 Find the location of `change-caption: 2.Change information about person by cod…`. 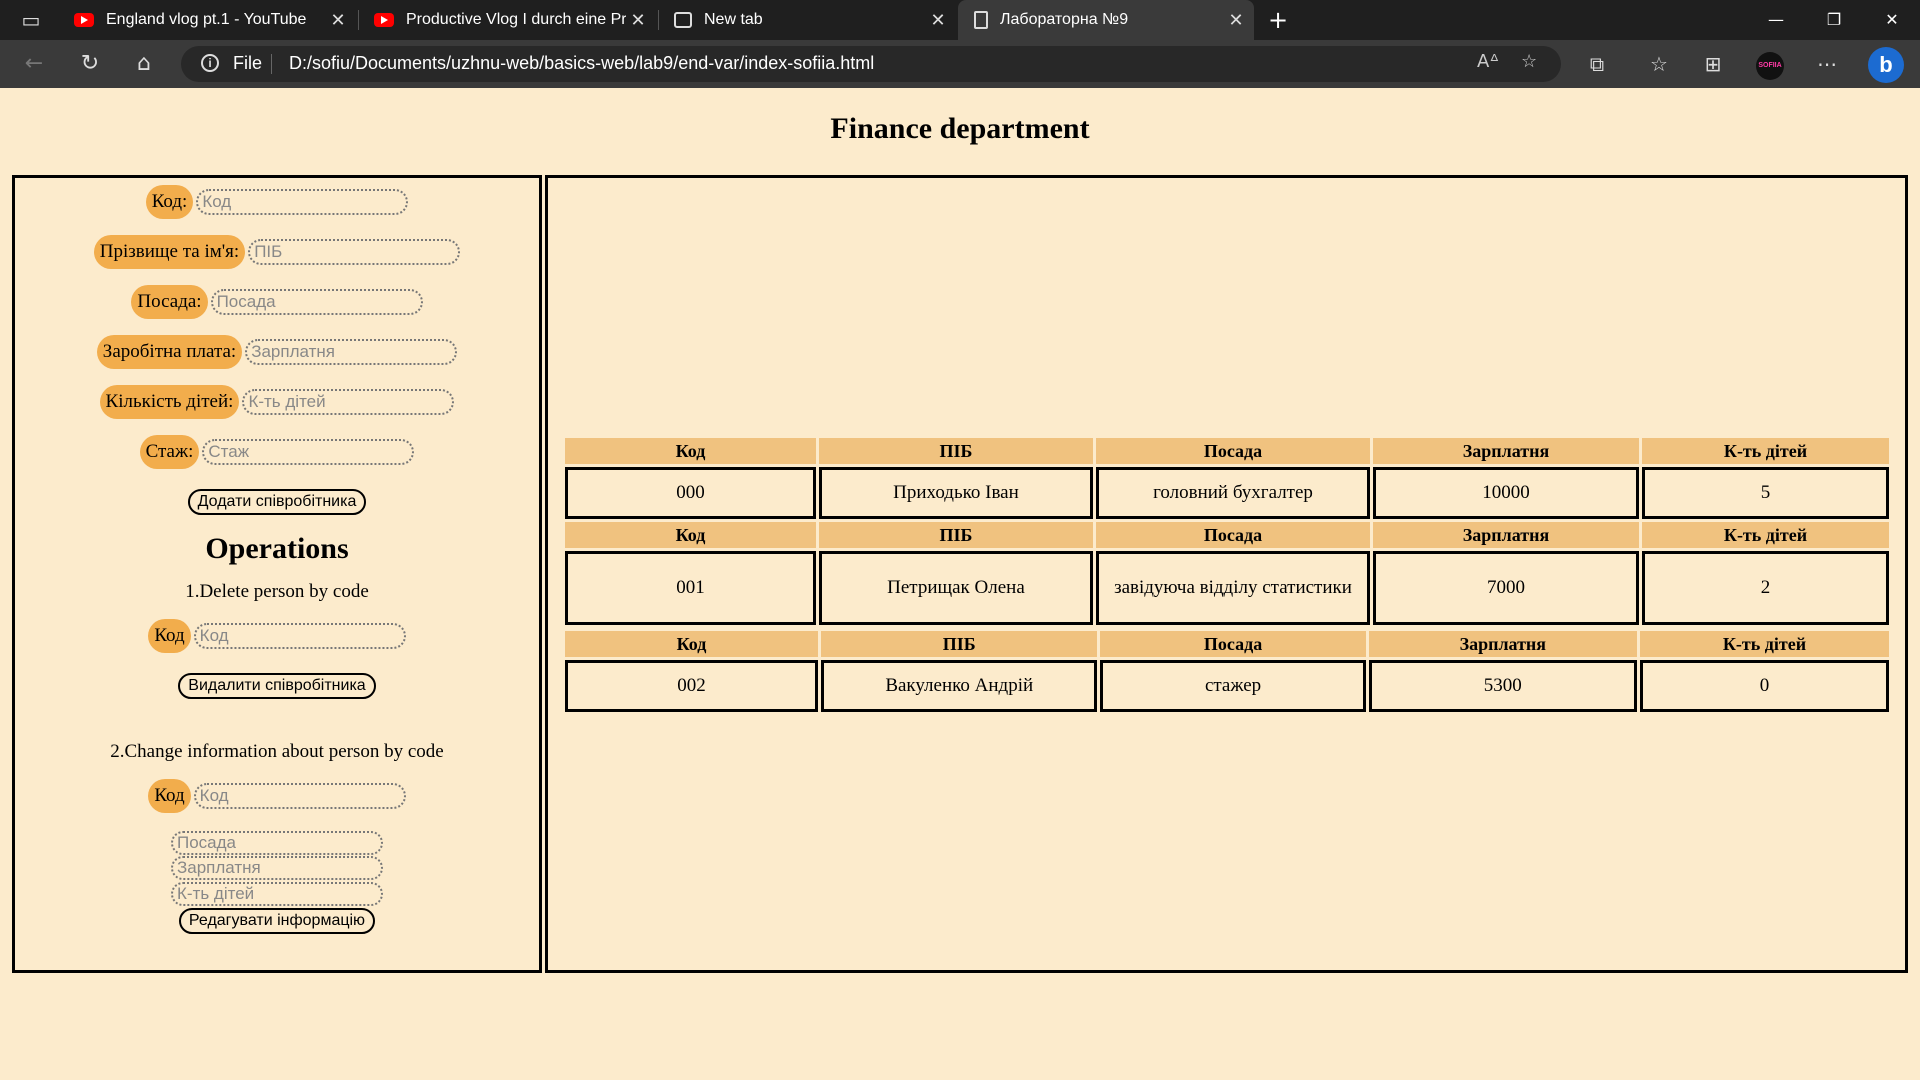

change-caption: 2.Change information about person by cod… is located at coordinates (277, 751).